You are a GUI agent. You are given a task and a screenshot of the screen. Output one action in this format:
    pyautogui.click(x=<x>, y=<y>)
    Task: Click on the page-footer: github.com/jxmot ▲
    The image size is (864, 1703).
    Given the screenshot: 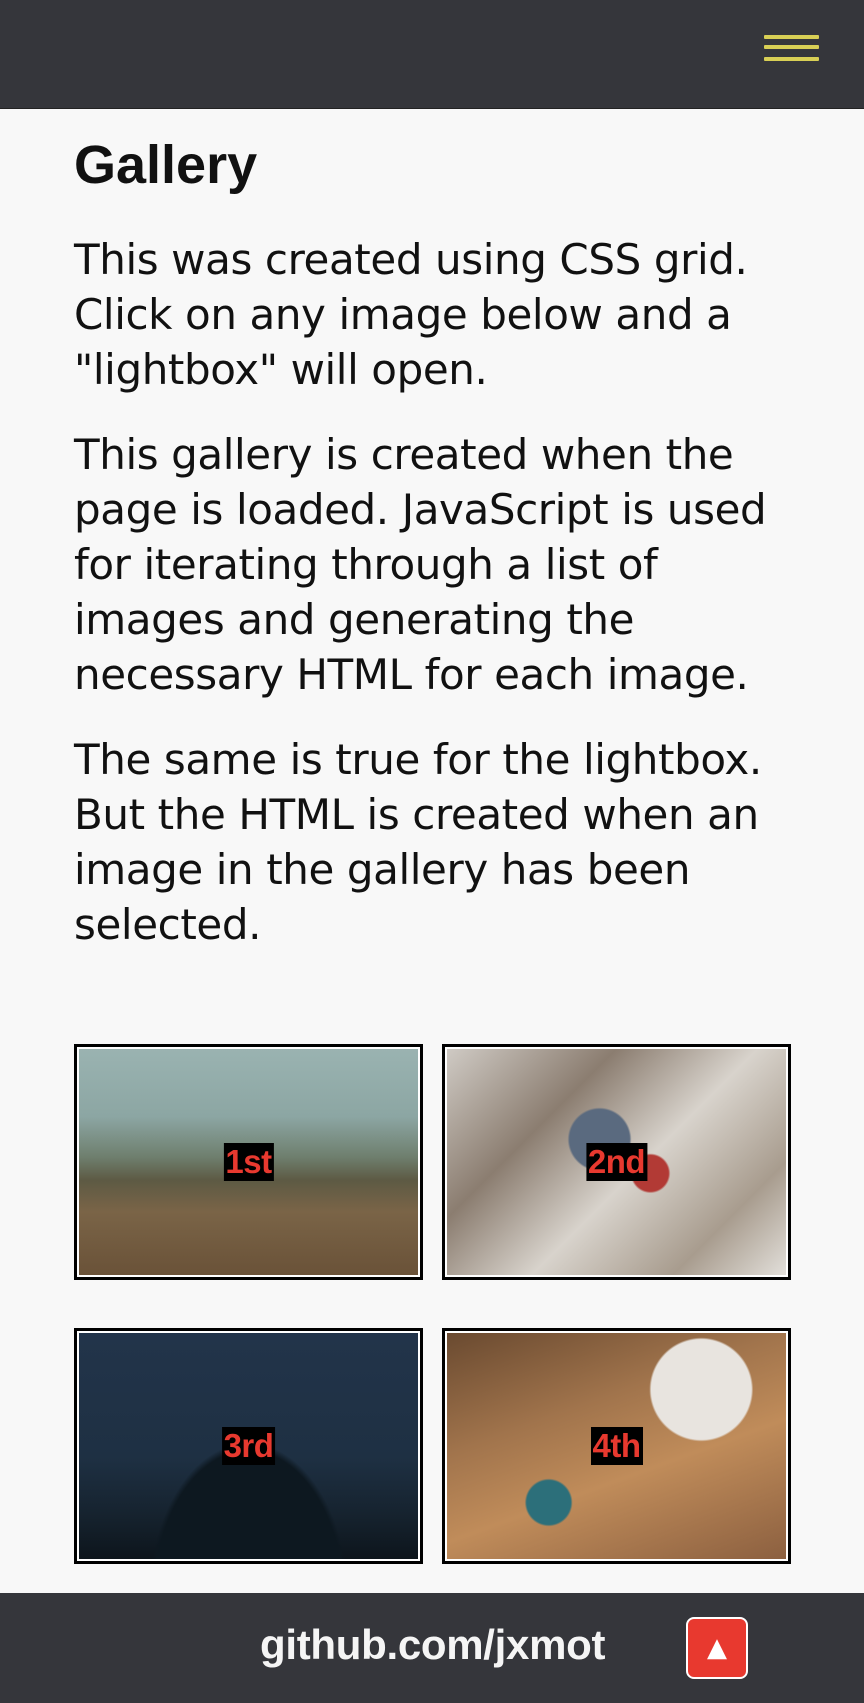 What is the action you would take?
    pyautogui.click(x=432, y=1648)
    